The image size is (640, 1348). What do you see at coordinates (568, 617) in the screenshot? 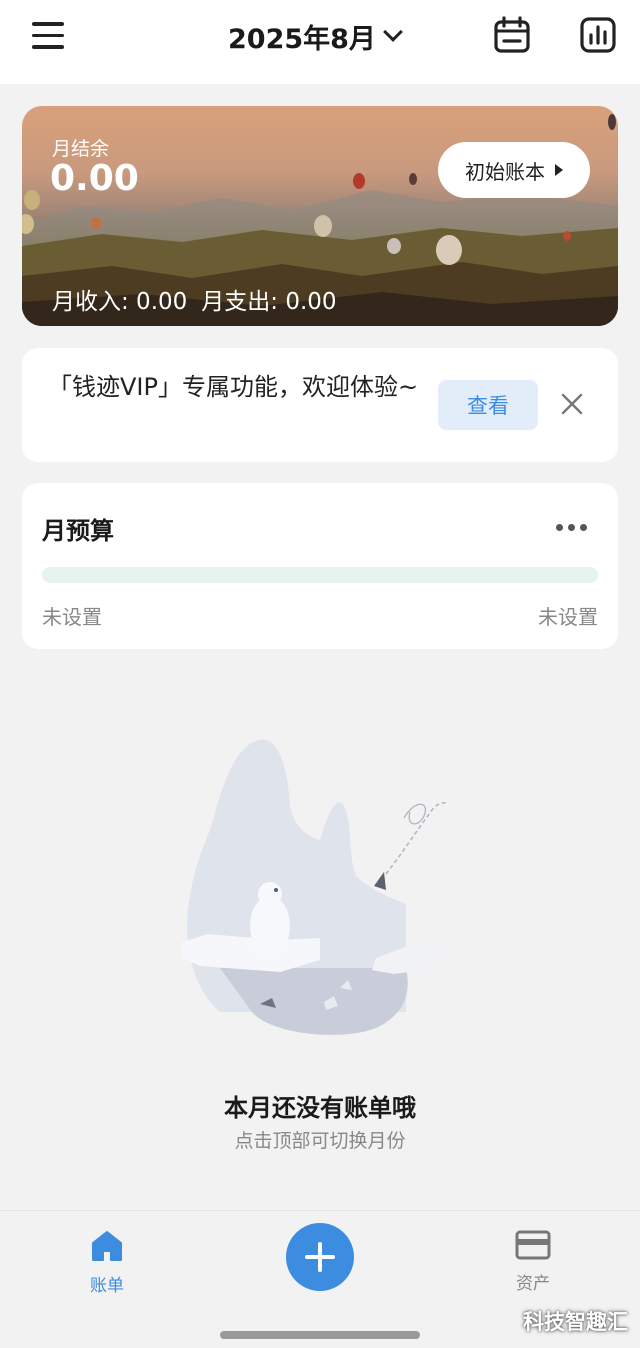
I see `budget-right-status: 未设置` at bounding box center [568, 617].